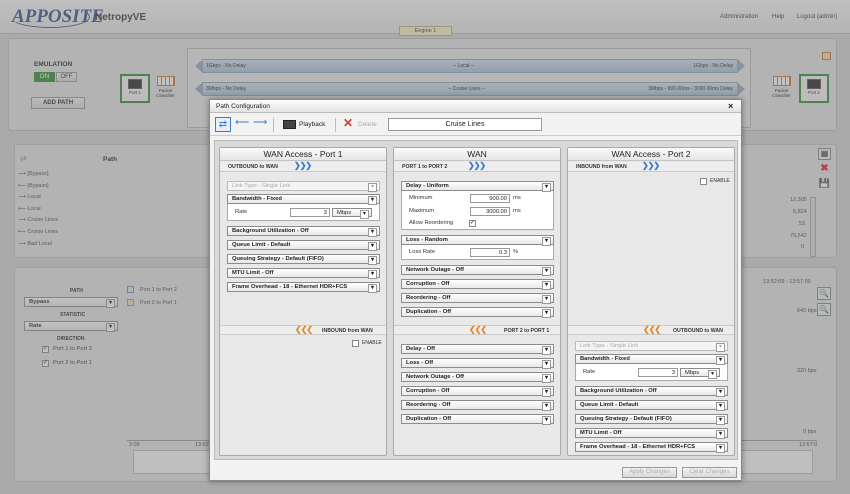 The height and width of the screenshot is (494, 850). Describe the element at coordinates (490, 198) in the screenshot. I see `minimum-input: 900.00` at that location.